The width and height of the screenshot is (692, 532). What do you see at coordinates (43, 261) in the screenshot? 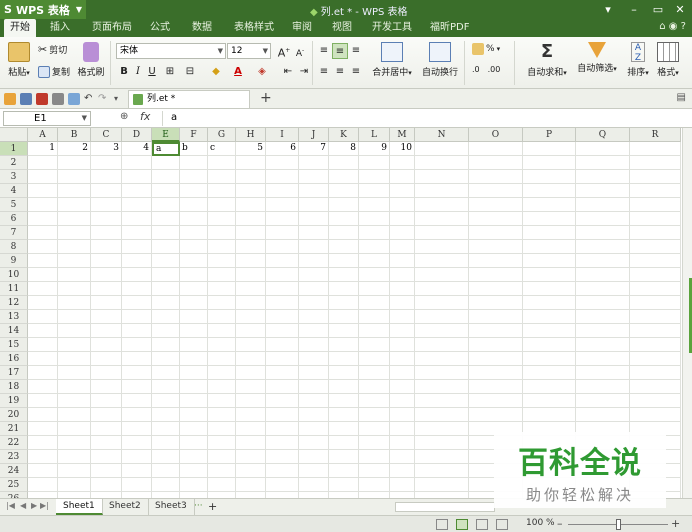
I see `cell-a9` at bounding box center [43, 261].